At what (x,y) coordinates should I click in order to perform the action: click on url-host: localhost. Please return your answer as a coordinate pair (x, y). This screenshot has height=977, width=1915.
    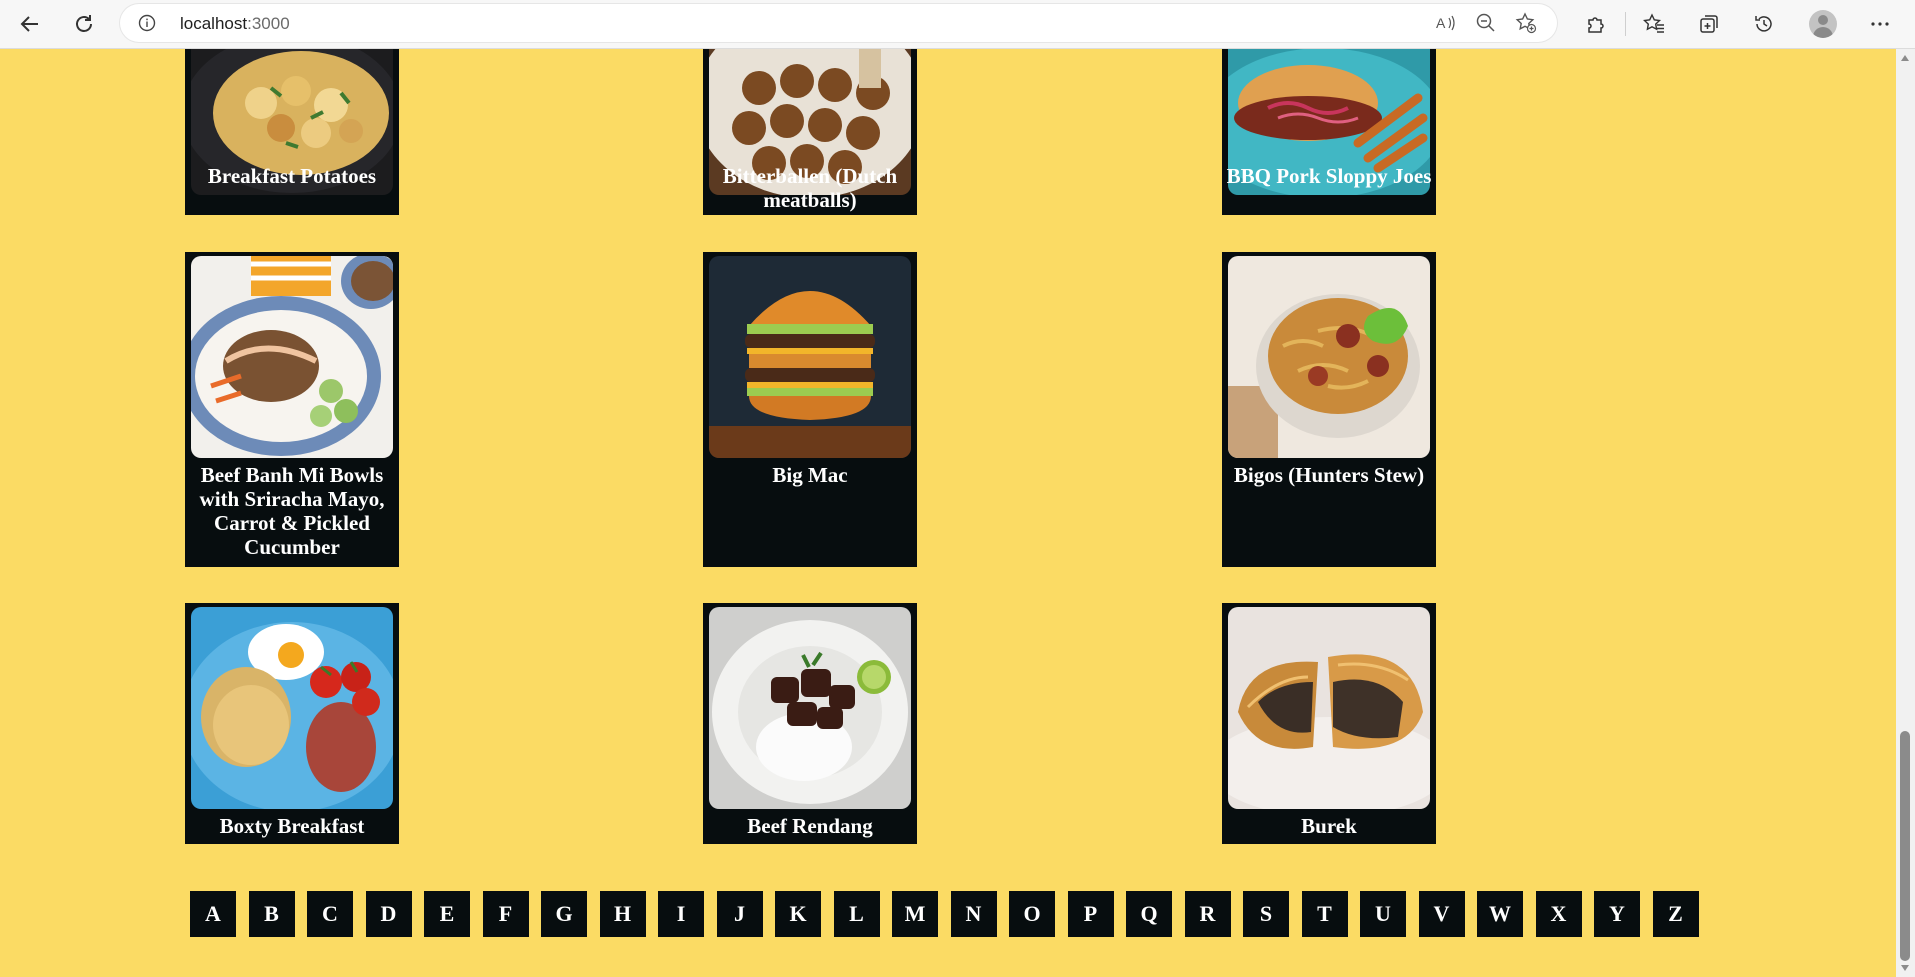
    Looking at the image, I should click on (214, 23).